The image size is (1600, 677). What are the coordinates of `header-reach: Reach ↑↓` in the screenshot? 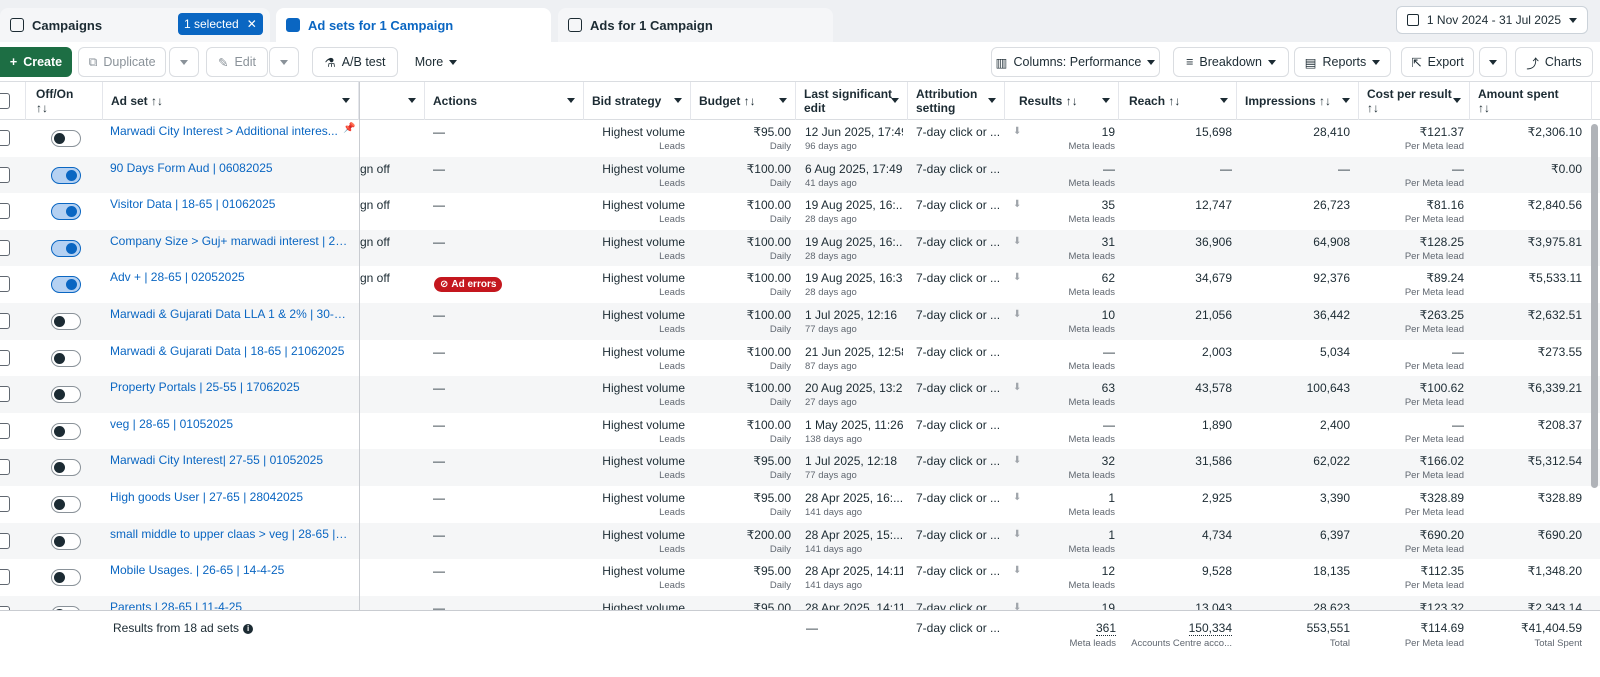 It's located at (1178, 101).